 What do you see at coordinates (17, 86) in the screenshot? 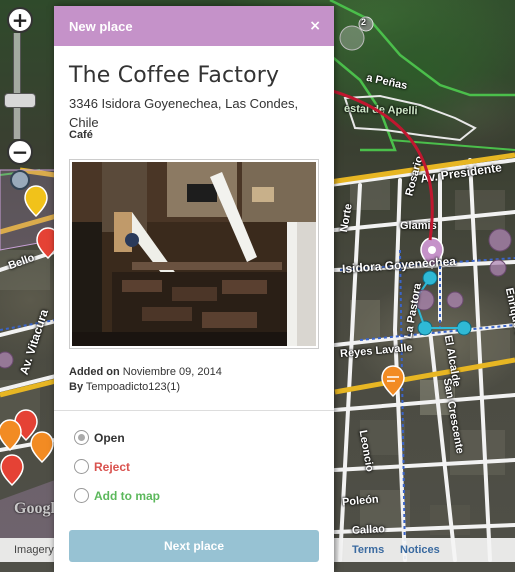
I see `zoom-slider-track` at bounding box center [17, 86].